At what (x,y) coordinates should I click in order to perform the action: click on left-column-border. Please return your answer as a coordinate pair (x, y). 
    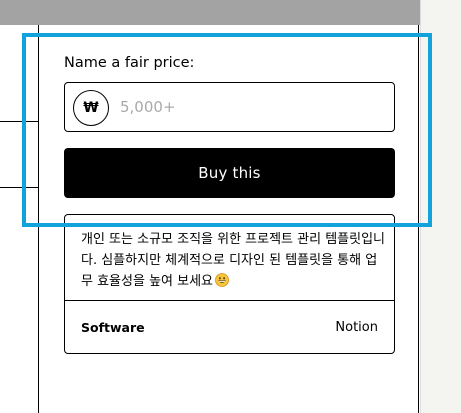
    Looking at the image, I should click on (38, 219).